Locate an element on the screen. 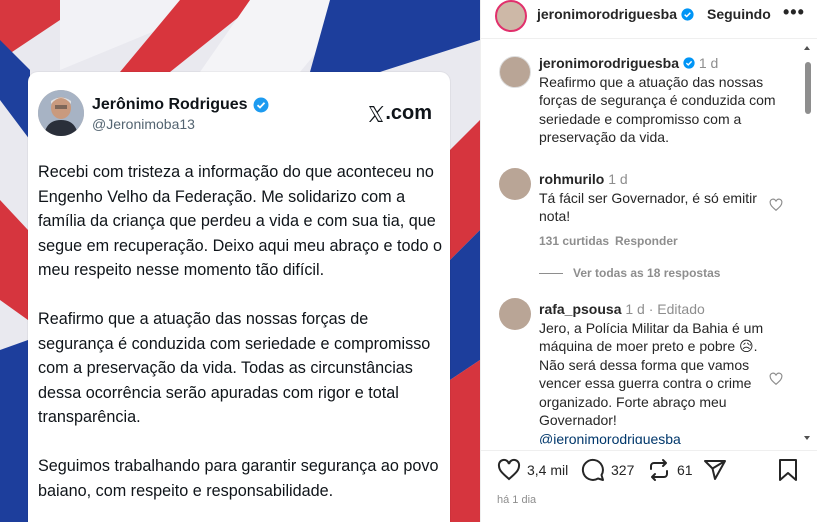  comment-likes-count: 131 curtidas is located at coordinates (574, 241).